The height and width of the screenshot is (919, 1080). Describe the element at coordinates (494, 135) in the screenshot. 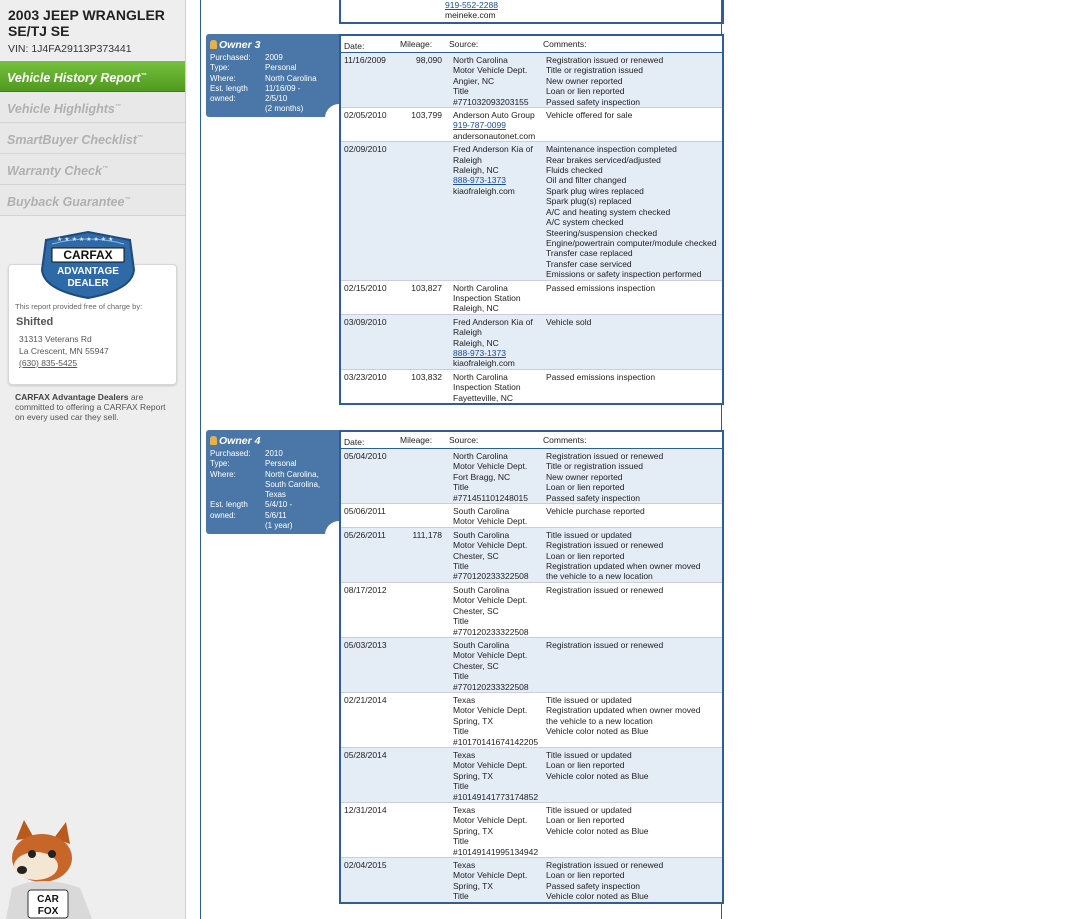

I see `source-line: andersonautonet.com` at that location.